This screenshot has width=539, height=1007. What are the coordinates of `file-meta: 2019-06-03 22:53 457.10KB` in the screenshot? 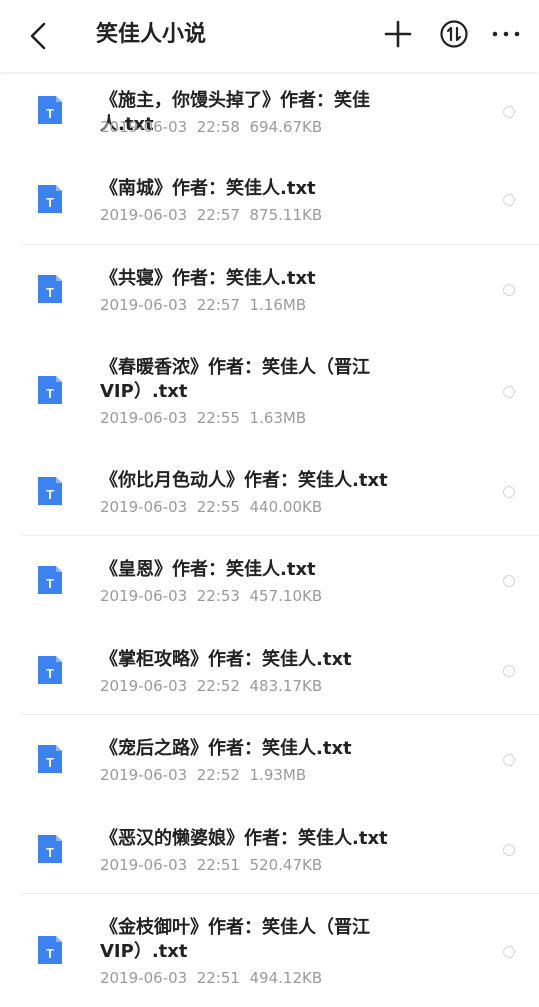 It's located at (211, 596).